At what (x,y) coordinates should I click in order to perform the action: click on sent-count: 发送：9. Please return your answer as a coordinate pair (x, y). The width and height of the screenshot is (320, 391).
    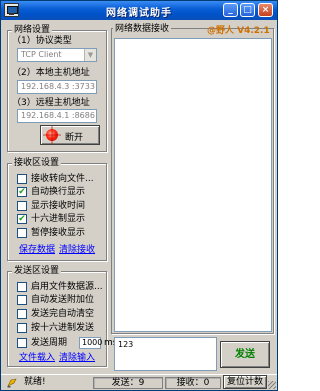
    Looking at the image, I should click on (128, 383).